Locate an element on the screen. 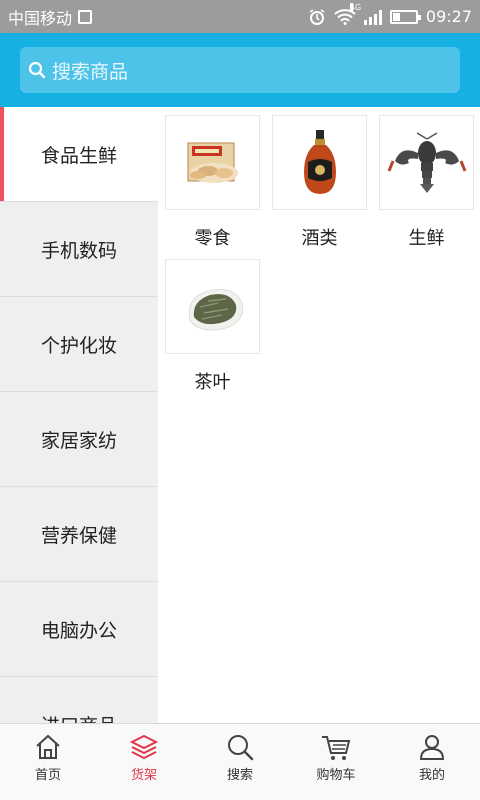  layers-icon is located at coordinates (144, 747).